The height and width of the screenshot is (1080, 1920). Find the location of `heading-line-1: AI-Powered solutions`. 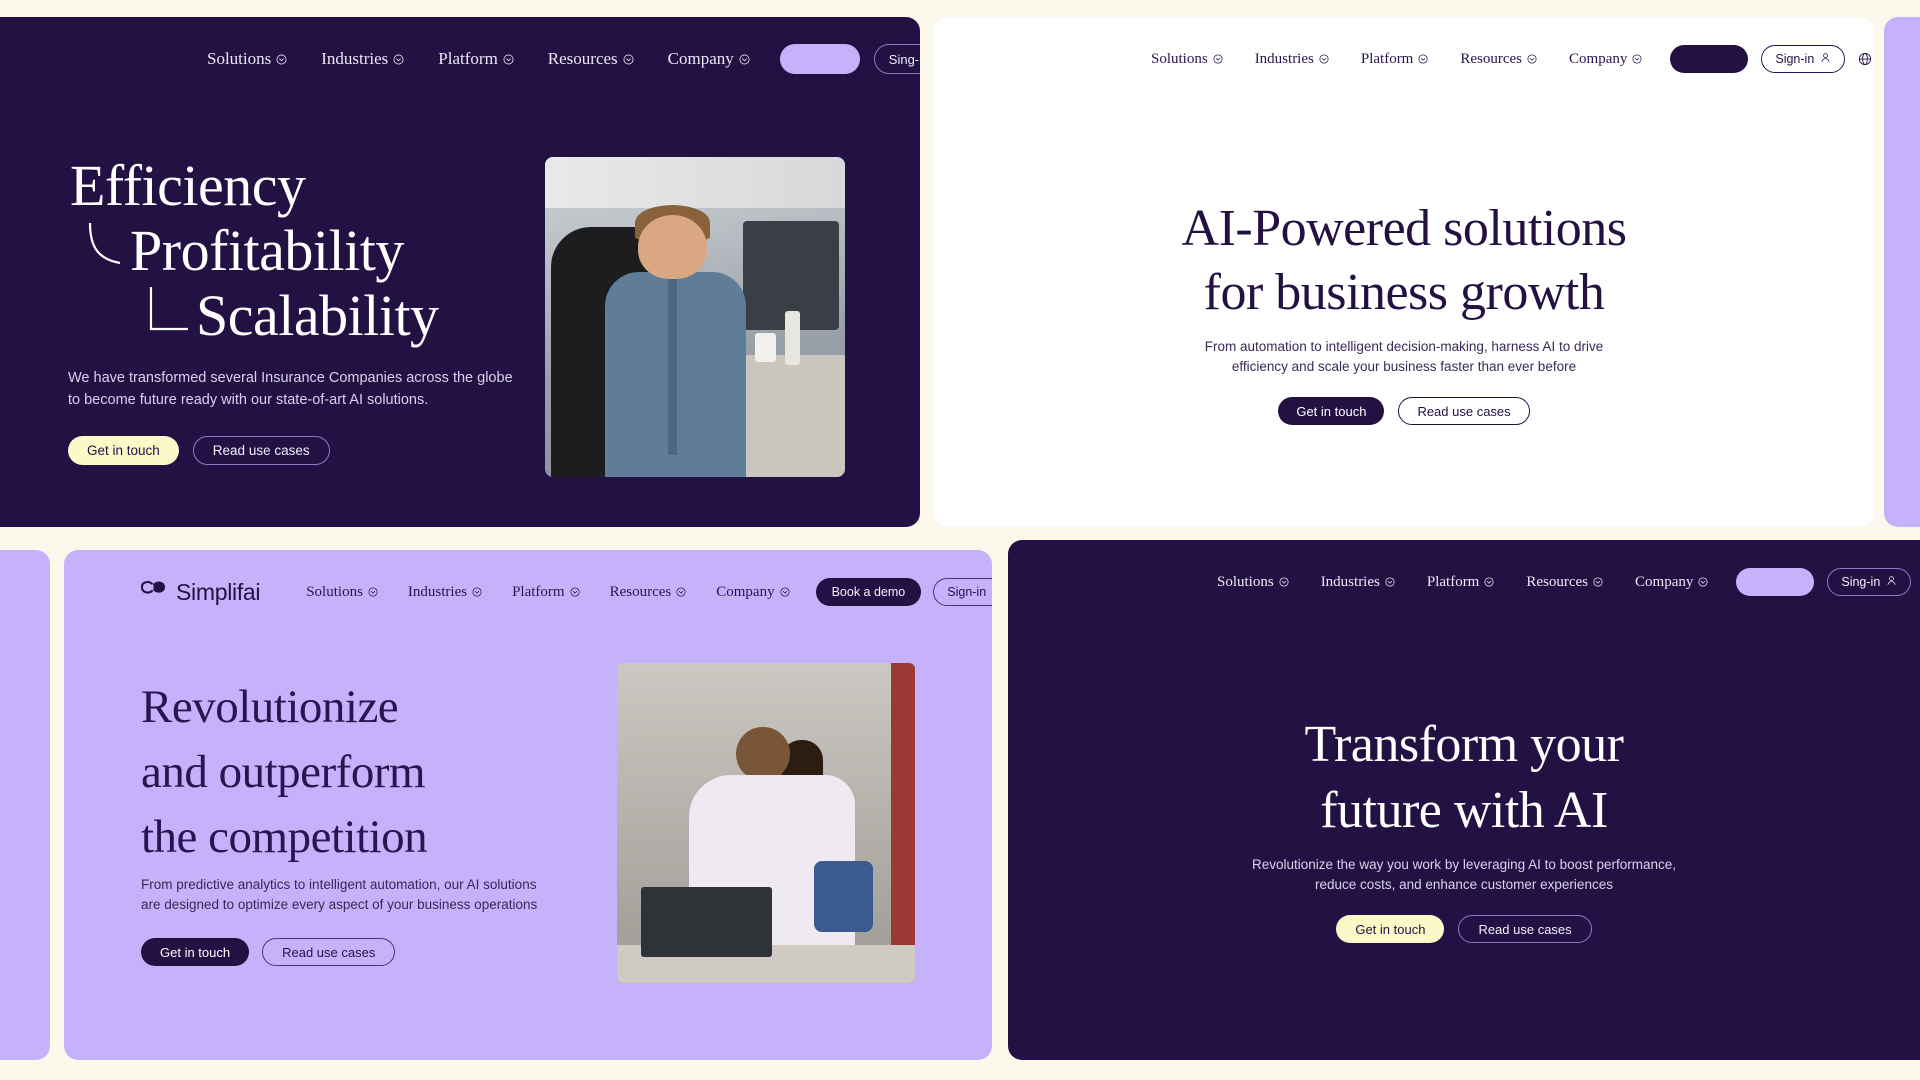

heading-line-1: AI-Powered solutions is located at coordinates (1404, 228).